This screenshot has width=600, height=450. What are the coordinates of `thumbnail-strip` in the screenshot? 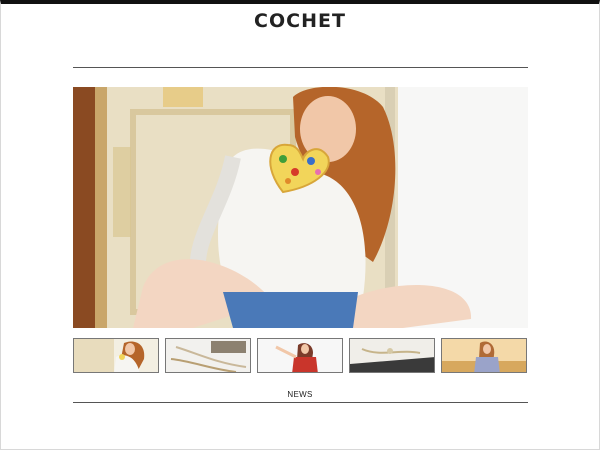 It's located at (300, 356).